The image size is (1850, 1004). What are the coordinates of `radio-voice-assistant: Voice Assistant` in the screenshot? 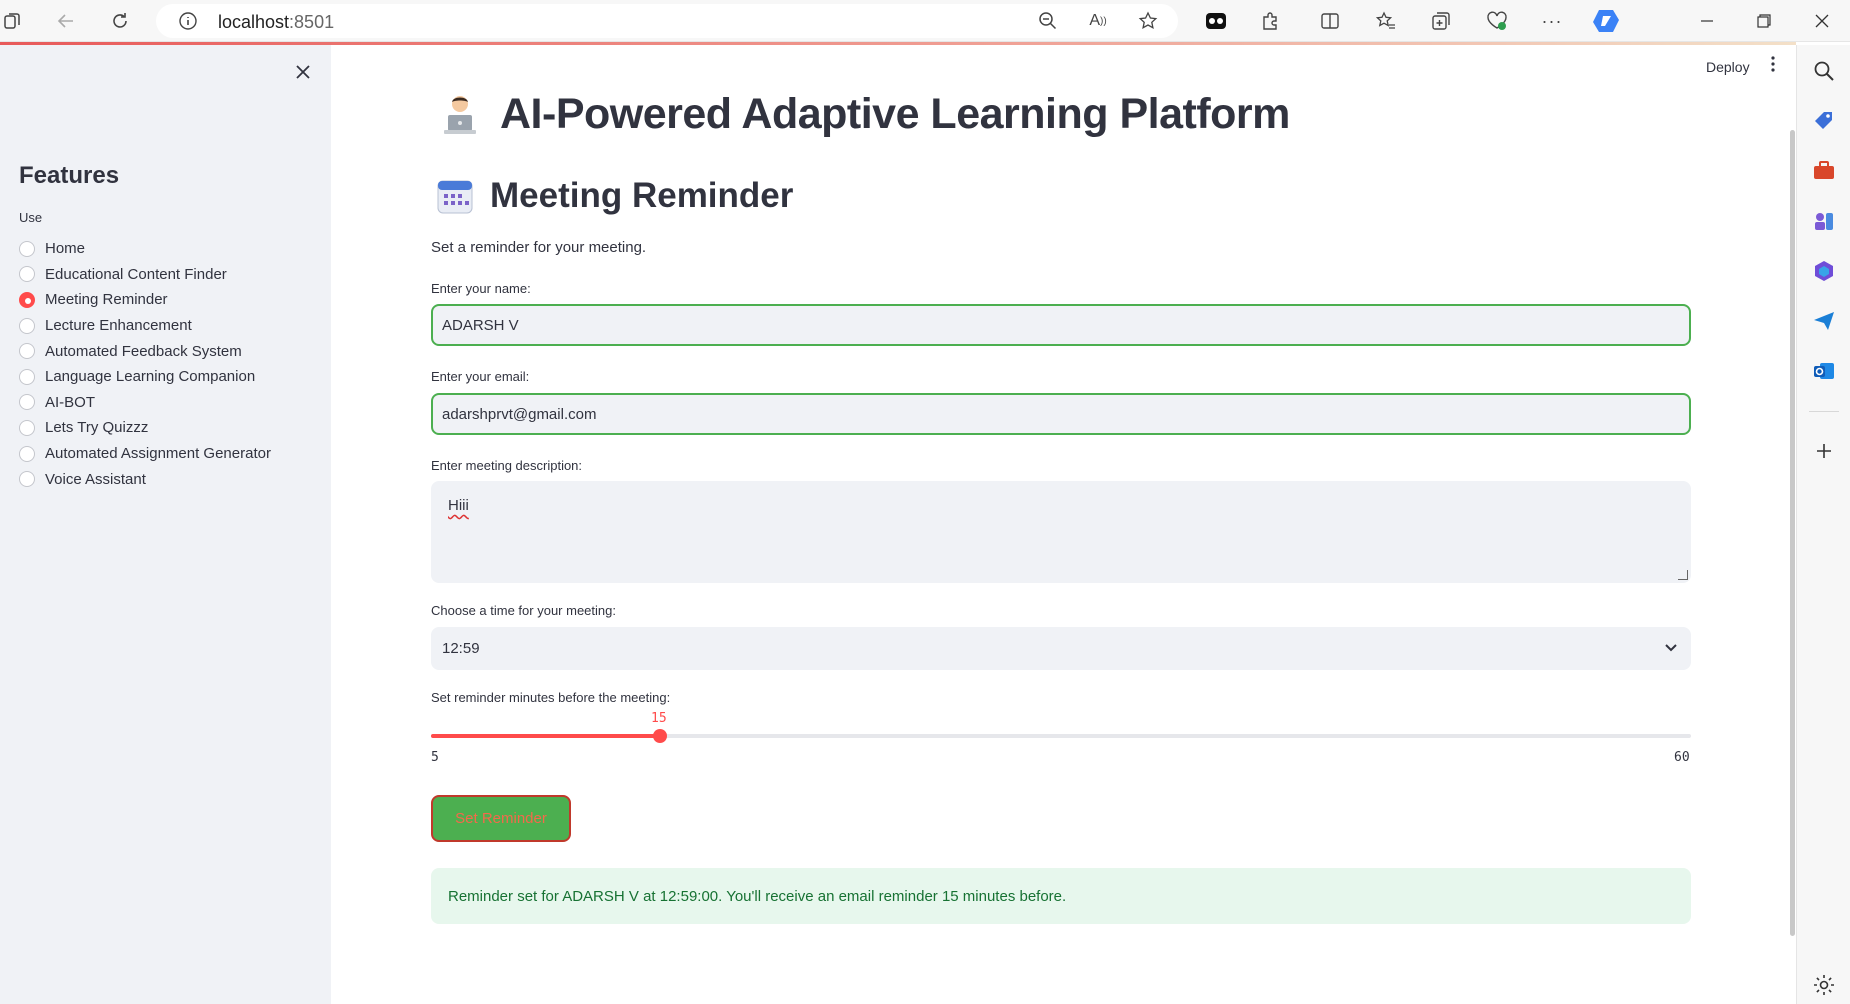 It's located at (145, 479).